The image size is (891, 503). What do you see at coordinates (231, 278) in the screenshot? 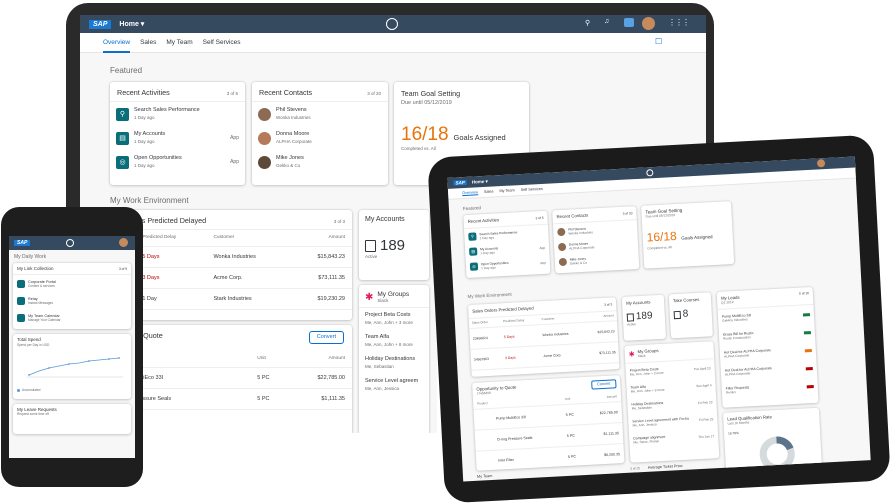
I see `table-row: 33 DaysAcme Corp.$73,111.35` at bounding box center [231, 278].